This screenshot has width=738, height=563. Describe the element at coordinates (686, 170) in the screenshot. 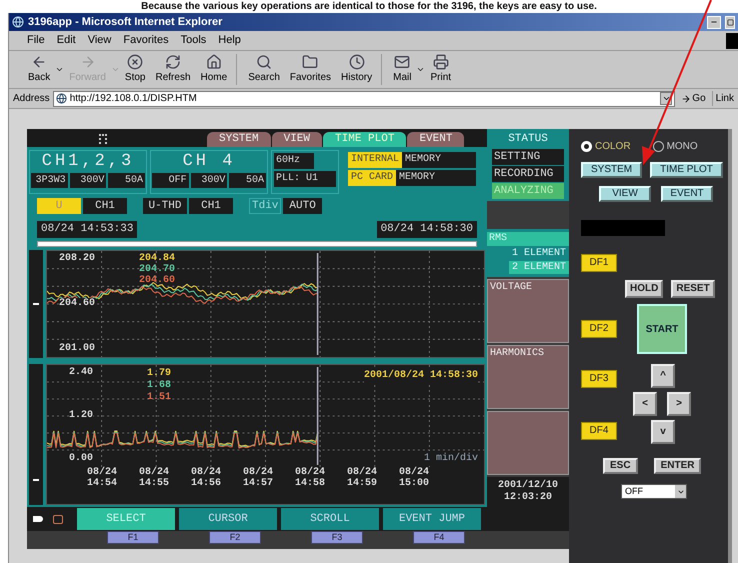

I see `screen-button: TIME PLOT` at that location.